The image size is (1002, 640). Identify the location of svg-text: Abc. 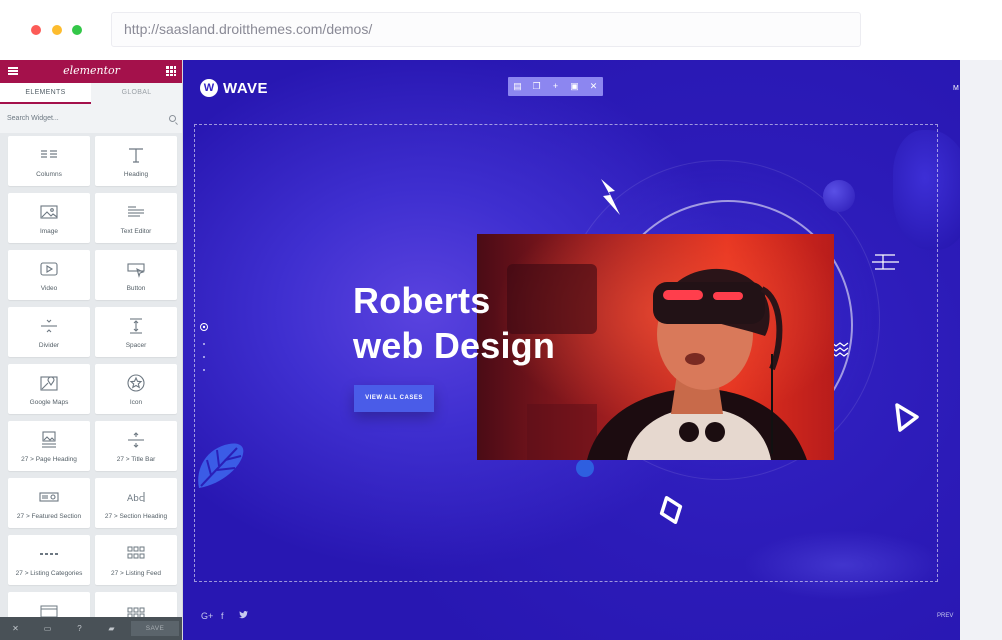
(135, 499).